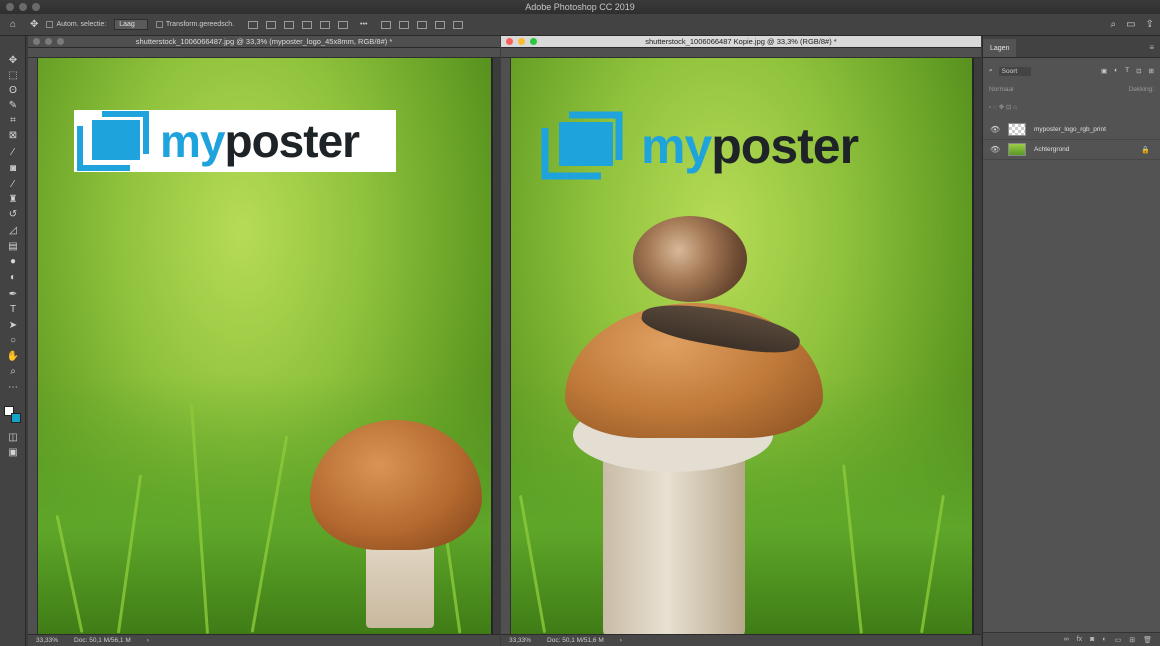 The image size is (1160, 646). What do you see at coordinates (13, 90) in the screenshot?
I see `lasso-tool-icon: ʘ` at bounding box center [13, 90].